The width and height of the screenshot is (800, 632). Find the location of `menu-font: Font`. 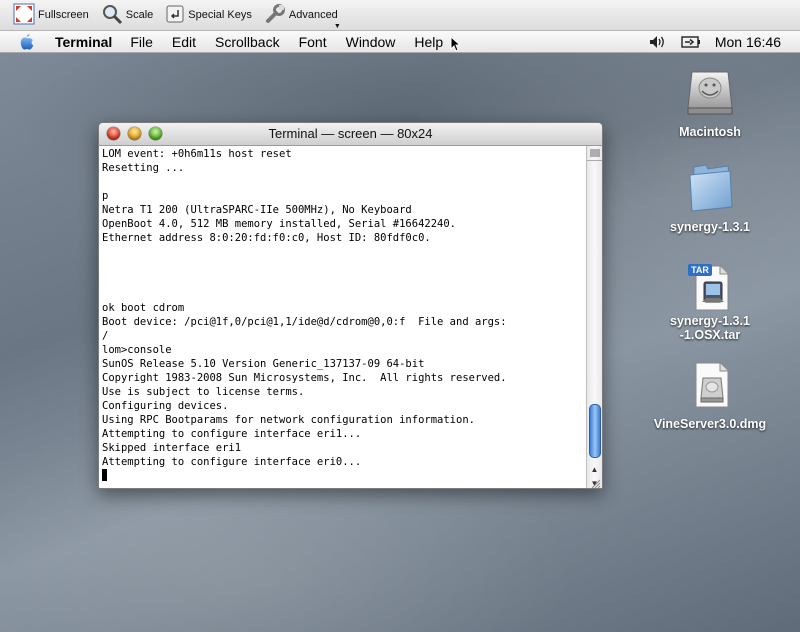

menu-font: Font is located at coordinates (313, 42).